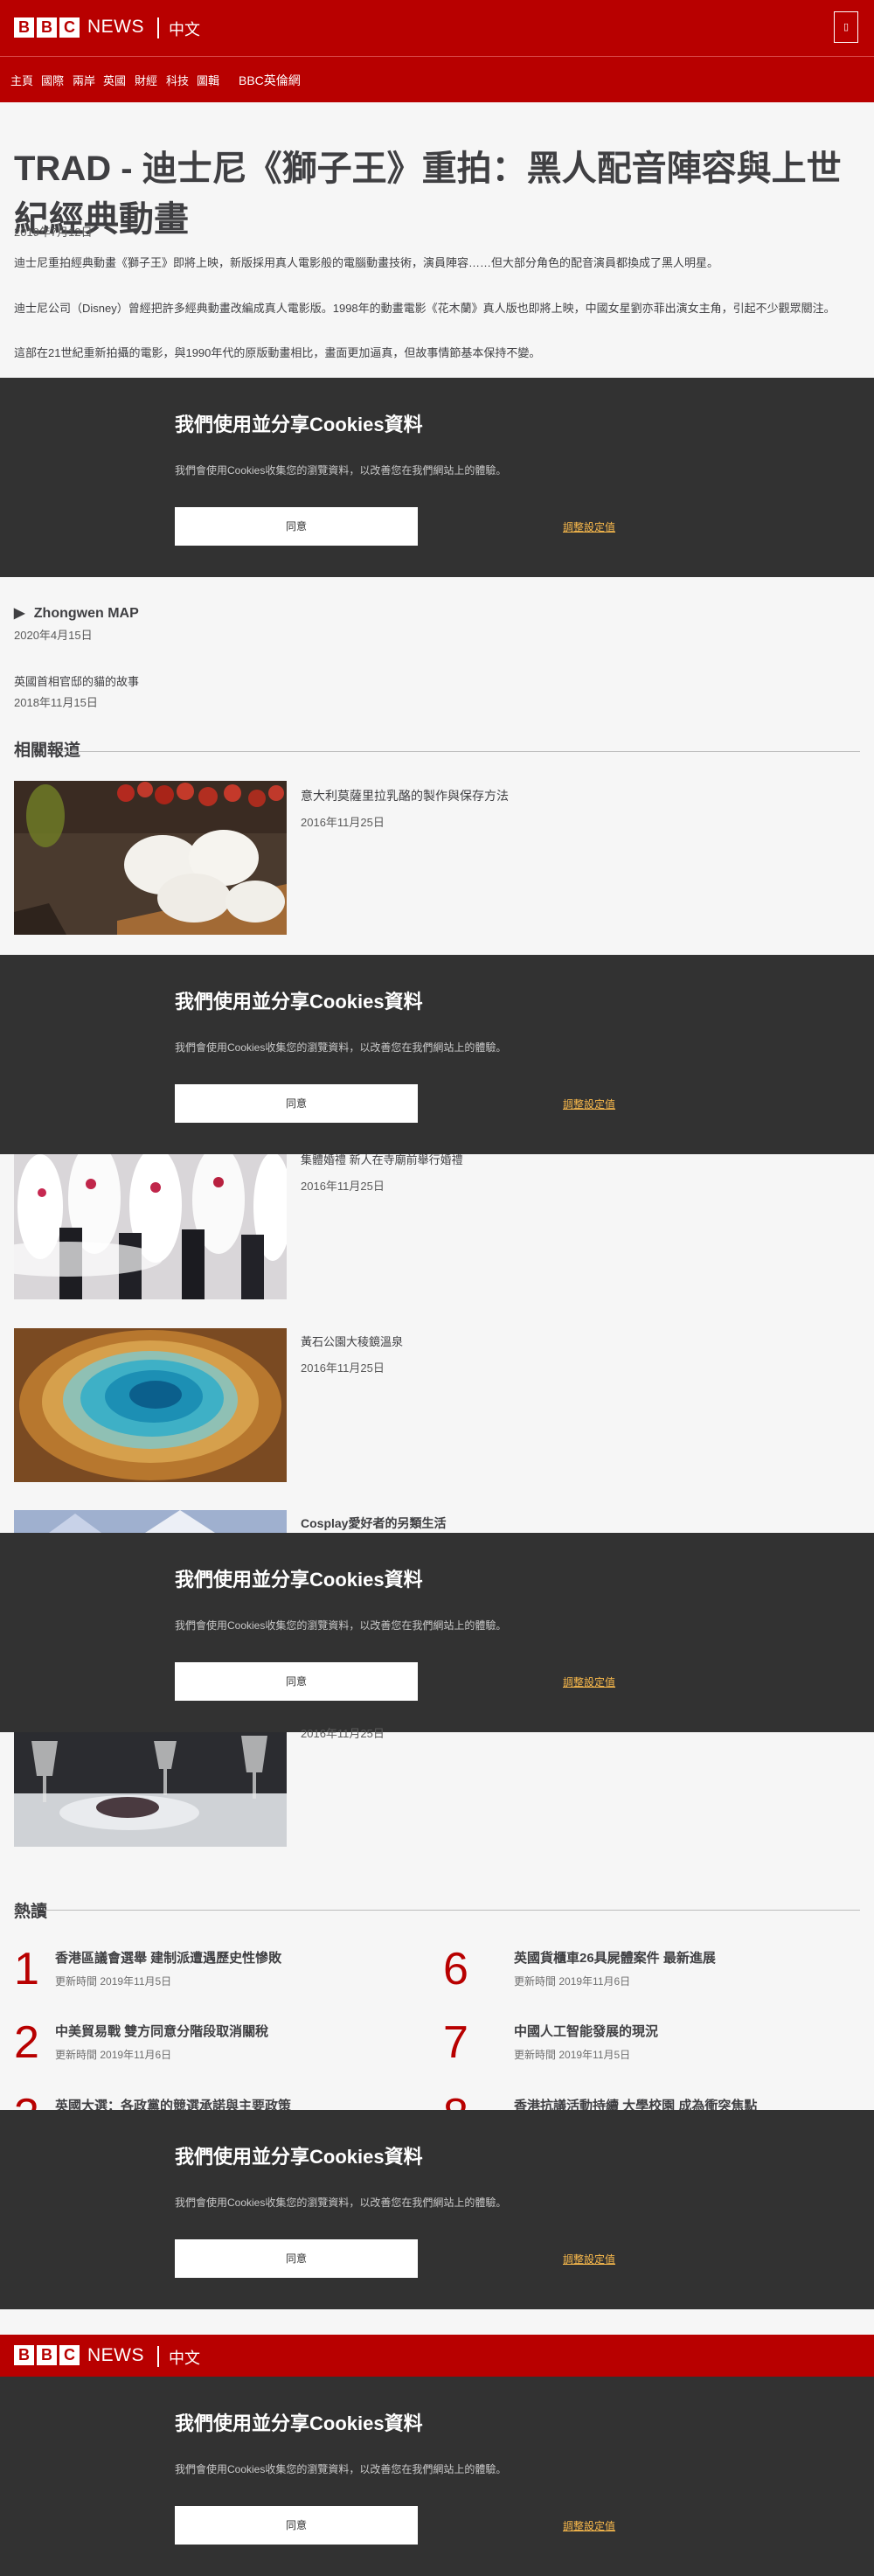  What do you see at coordinates (146, 80) in the screenshot?
I see `nav-item-business: 財經` at bounding box center [146, 80].